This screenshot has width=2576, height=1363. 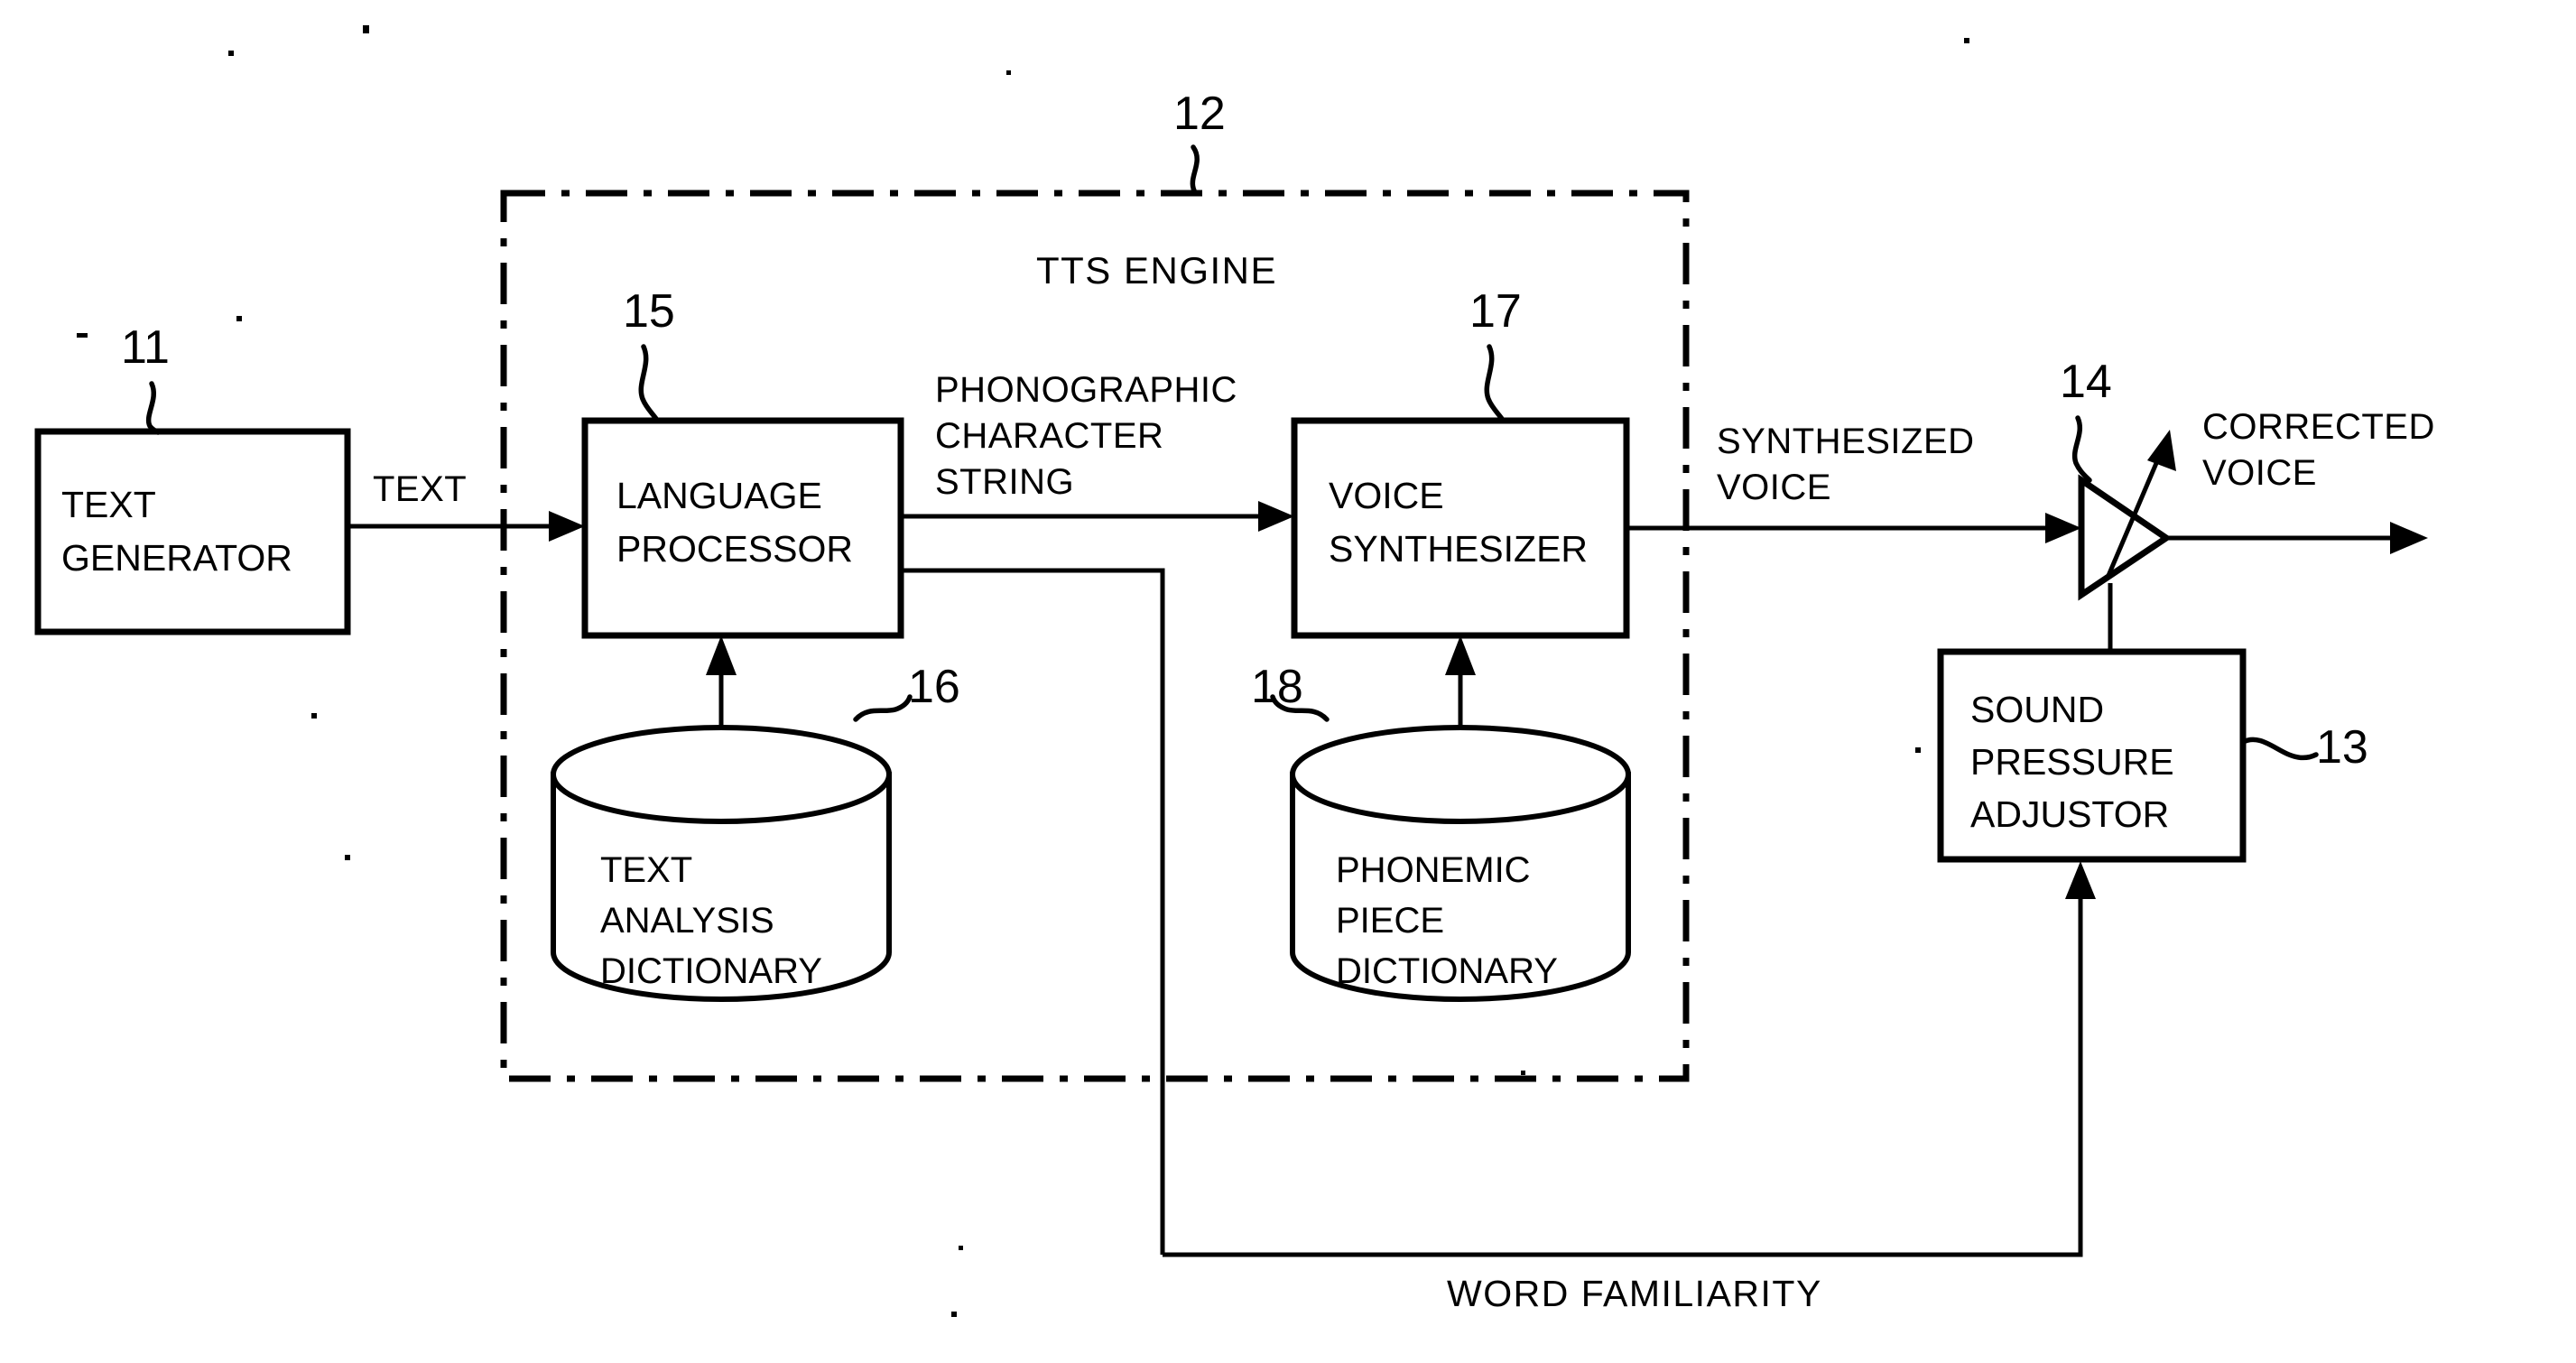 I want to click on phonemic-piece-dictionary-label-line3: DICTIONARY, so click(x=1447, y=971).